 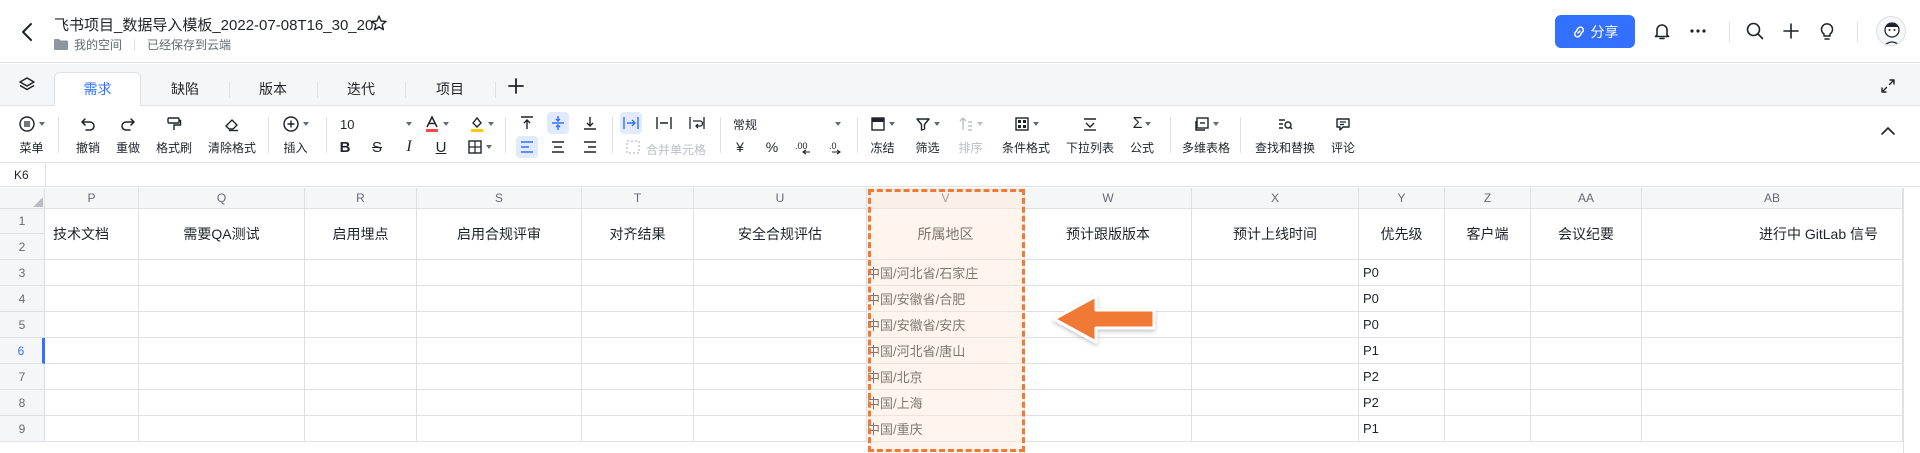 What do you see at coordinates (638, 234) in the screenshot?
I see `header-cell: 对齐结果` at bounding box center [638, 234].